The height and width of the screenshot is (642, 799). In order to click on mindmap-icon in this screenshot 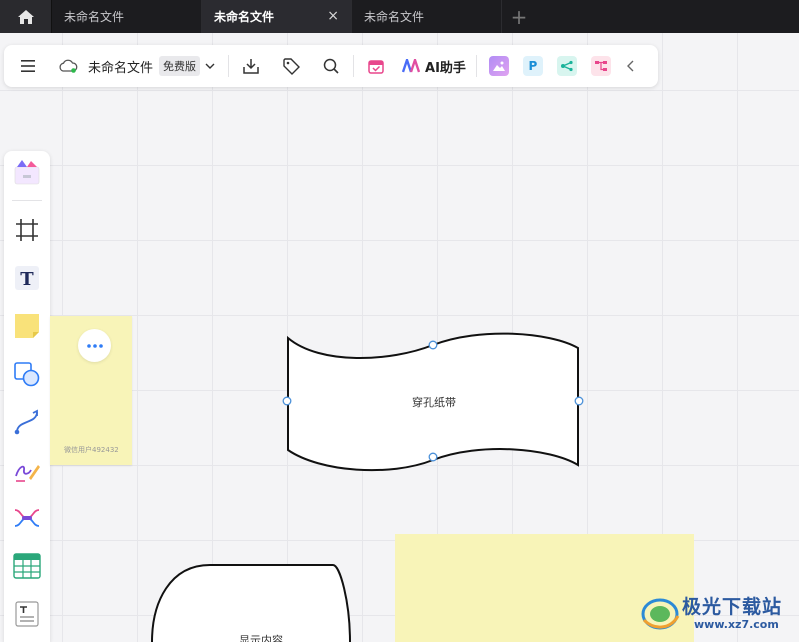, I will do `click(566, 66)`.